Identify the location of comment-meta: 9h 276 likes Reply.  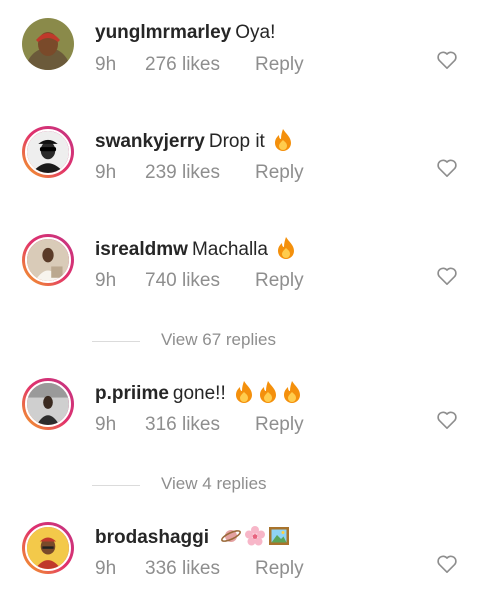
(199, 65).